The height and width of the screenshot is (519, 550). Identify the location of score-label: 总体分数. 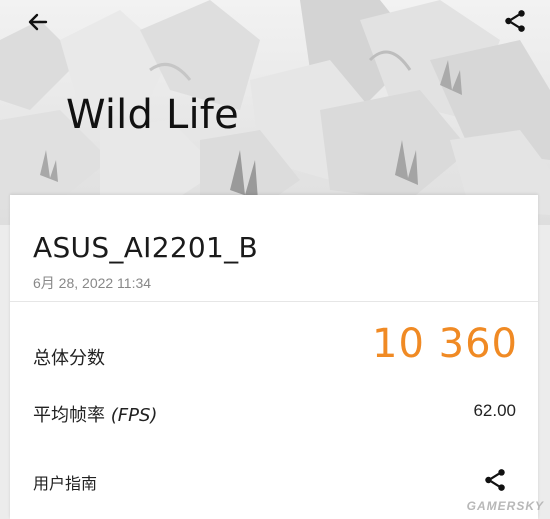
(69, 358).